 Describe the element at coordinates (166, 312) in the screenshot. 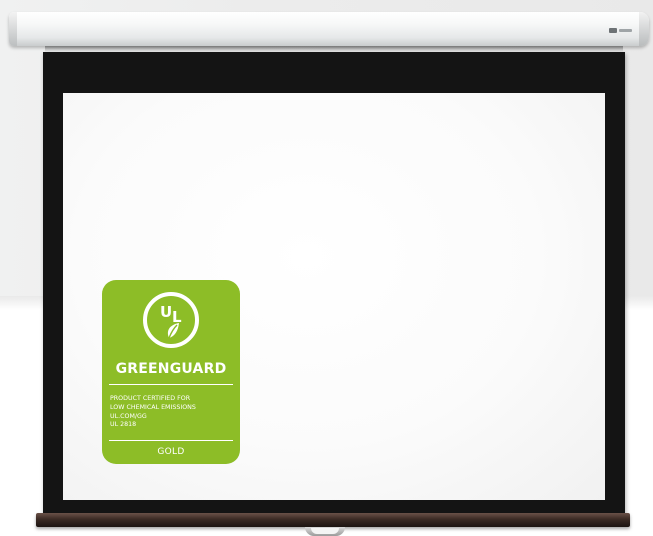

I see `emblem-letter-u: U` at that location.